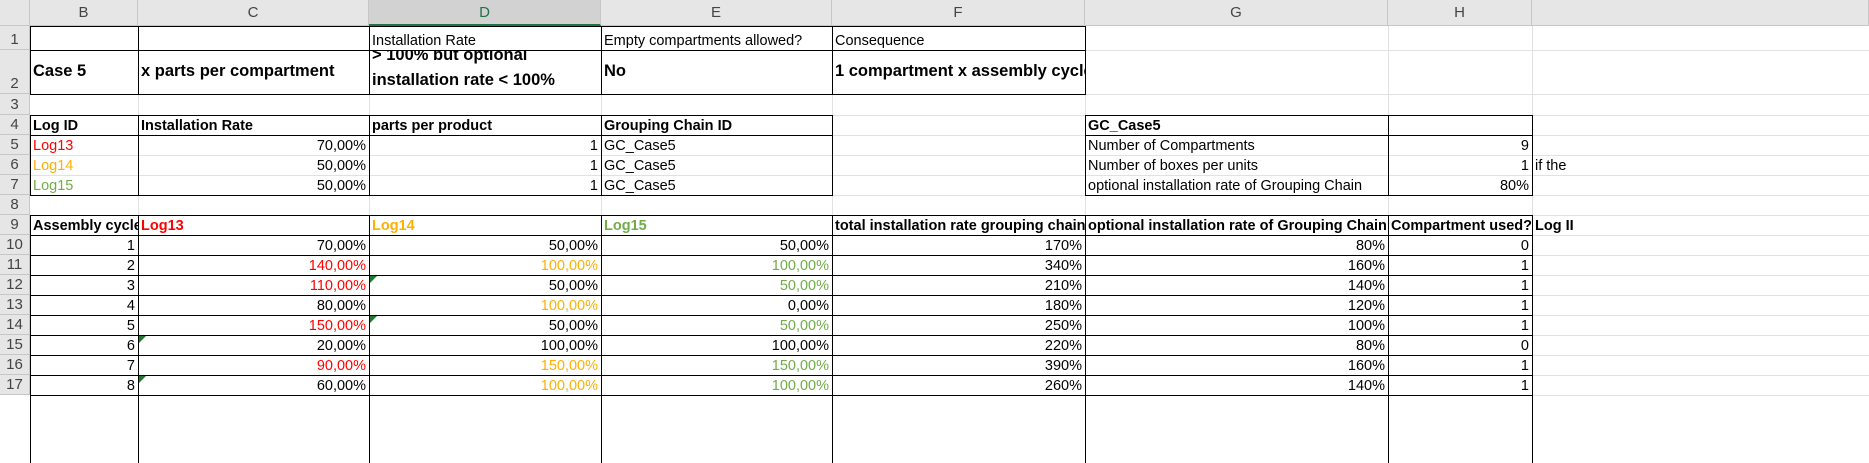  Describe the element at coordinates (15, 185) in the screenshot. I see `row-header-7: 7` at that location.